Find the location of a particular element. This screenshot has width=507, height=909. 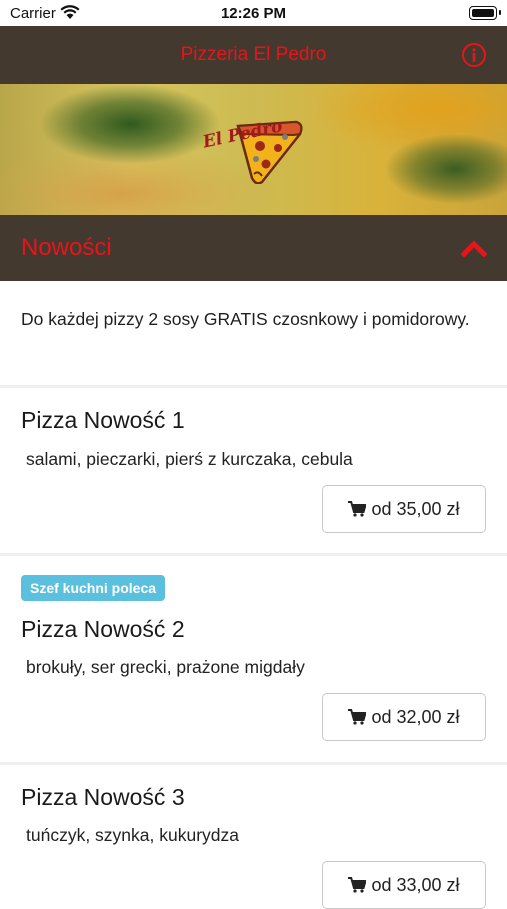

price-label: od 32,00 zł is located at coordinates (415, 716).